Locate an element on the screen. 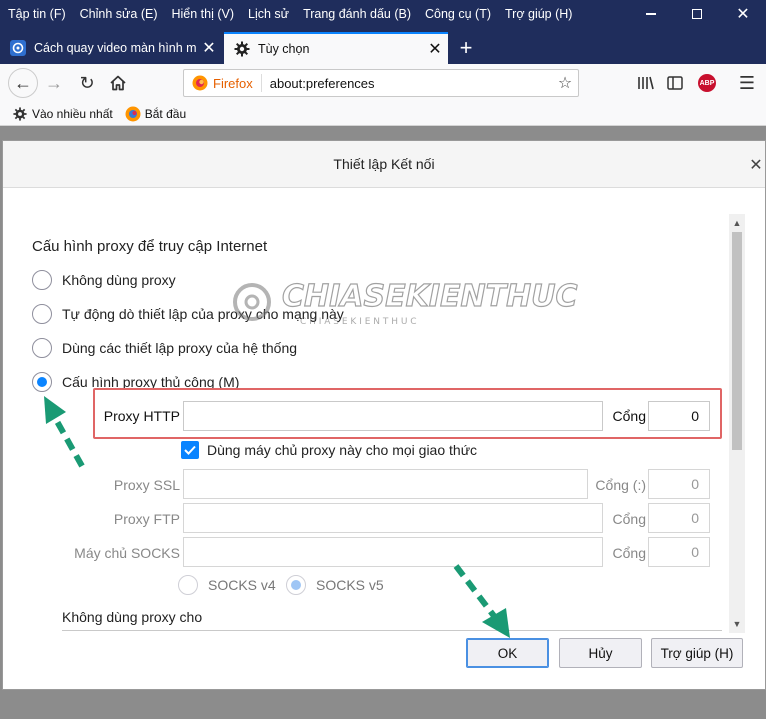  url-bar: Firefox ☆ is located at coordinates (381, 83).